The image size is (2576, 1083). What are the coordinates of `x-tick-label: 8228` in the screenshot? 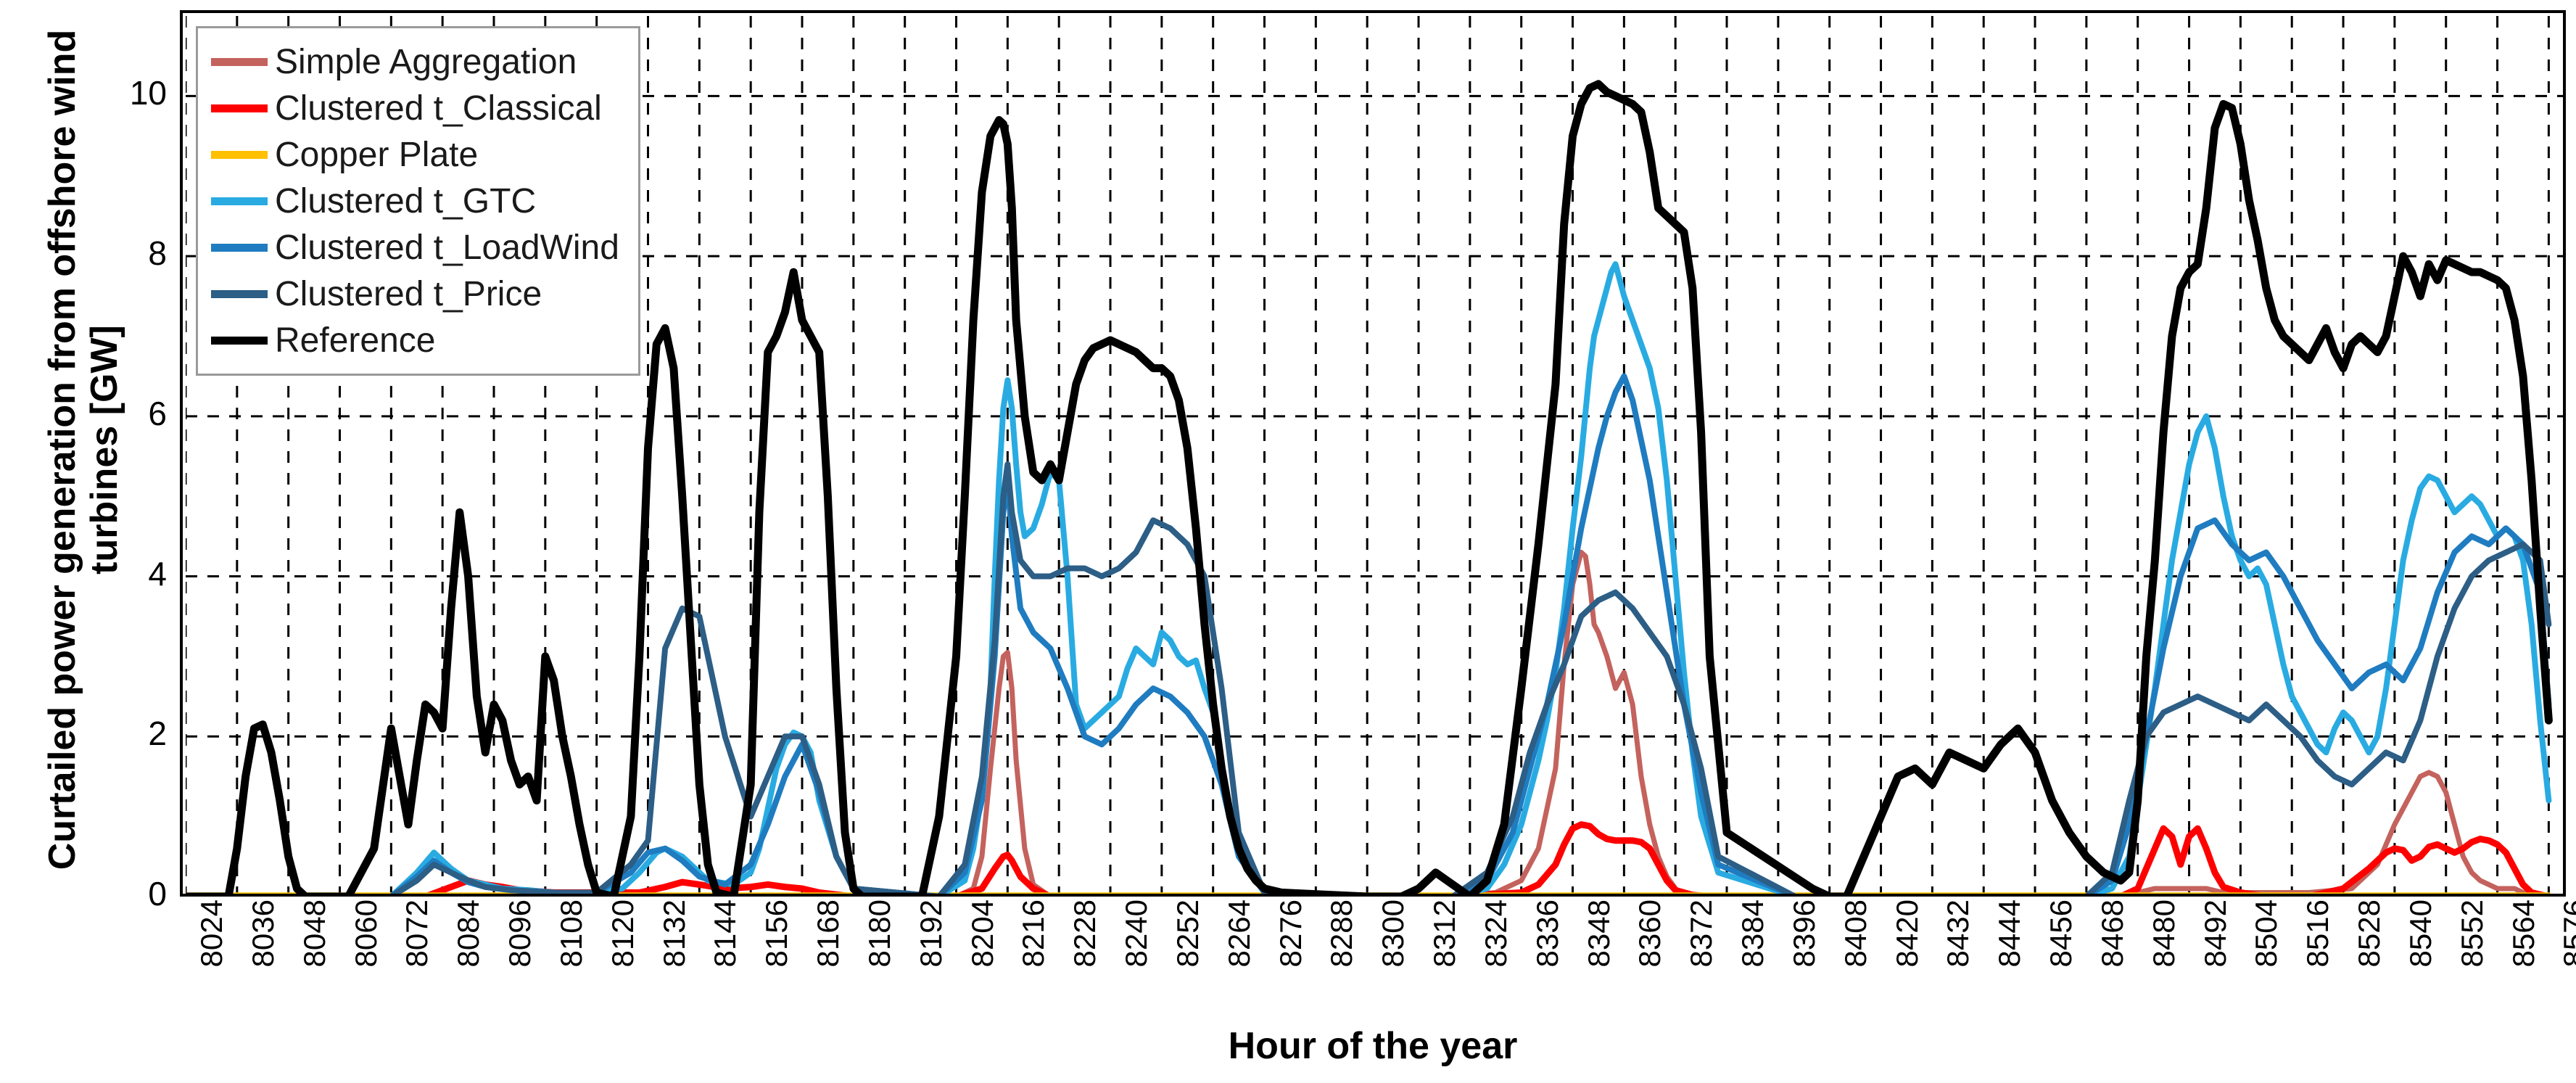 It's located at (1085, 933).